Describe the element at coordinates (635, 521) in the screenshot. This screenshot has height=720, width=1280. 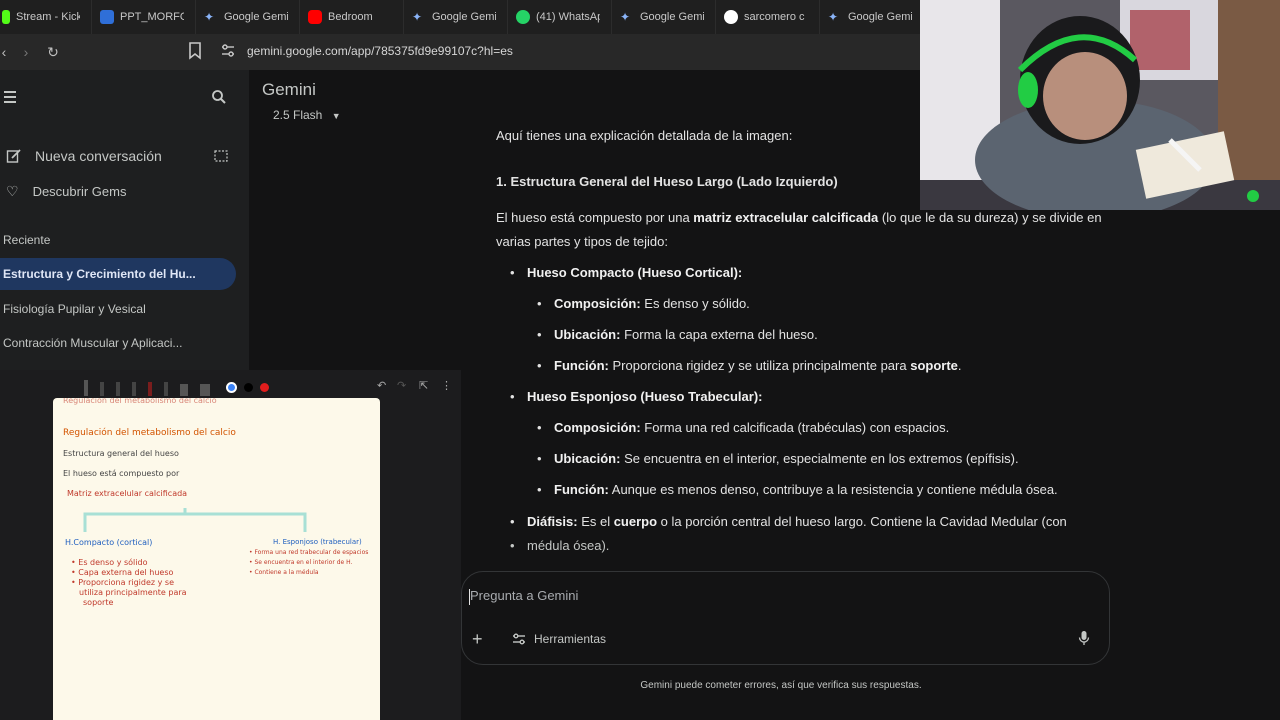
I see `item-bold: cuerpo` at that location.